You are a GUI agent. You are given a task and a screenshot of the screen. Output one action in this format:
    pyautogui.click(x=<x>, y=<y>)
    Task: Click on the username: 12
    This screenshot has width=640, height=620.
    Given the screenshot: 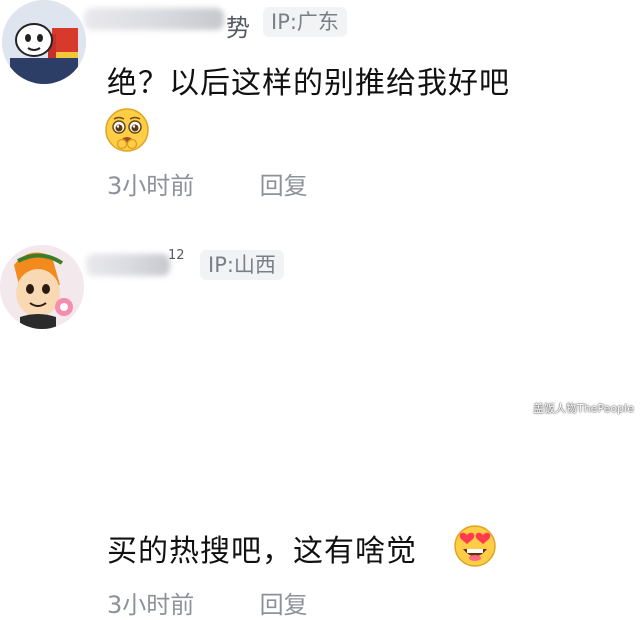 What is the action you would take?
    pyautogui.click(x=176, y=255)
    